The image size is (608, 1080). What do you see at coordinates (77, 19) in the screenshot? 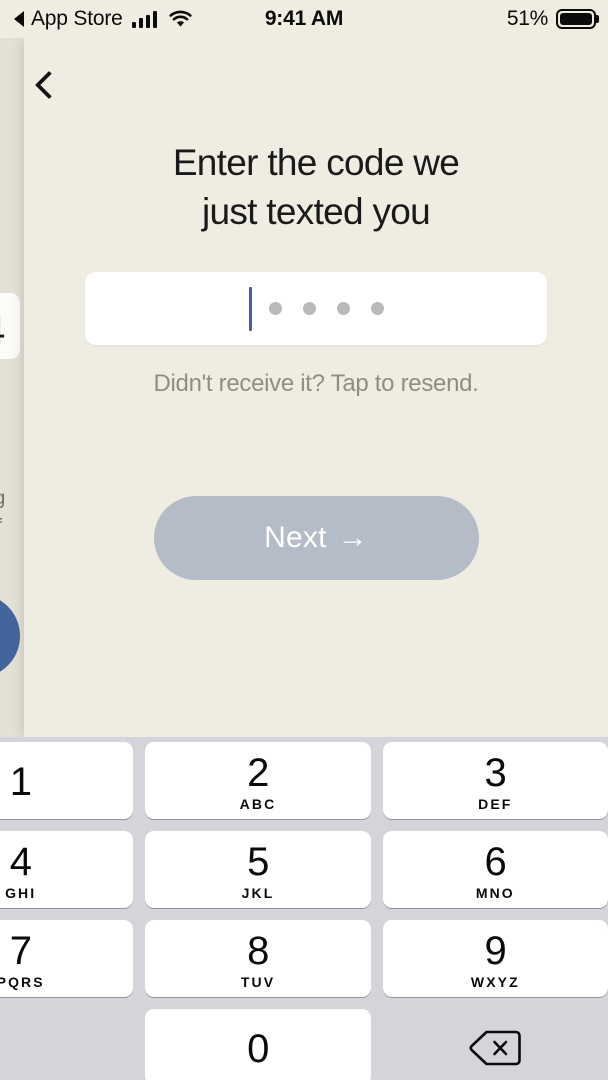
I see `status-bar-app-name: App Store` at bounding box center [77, 19].